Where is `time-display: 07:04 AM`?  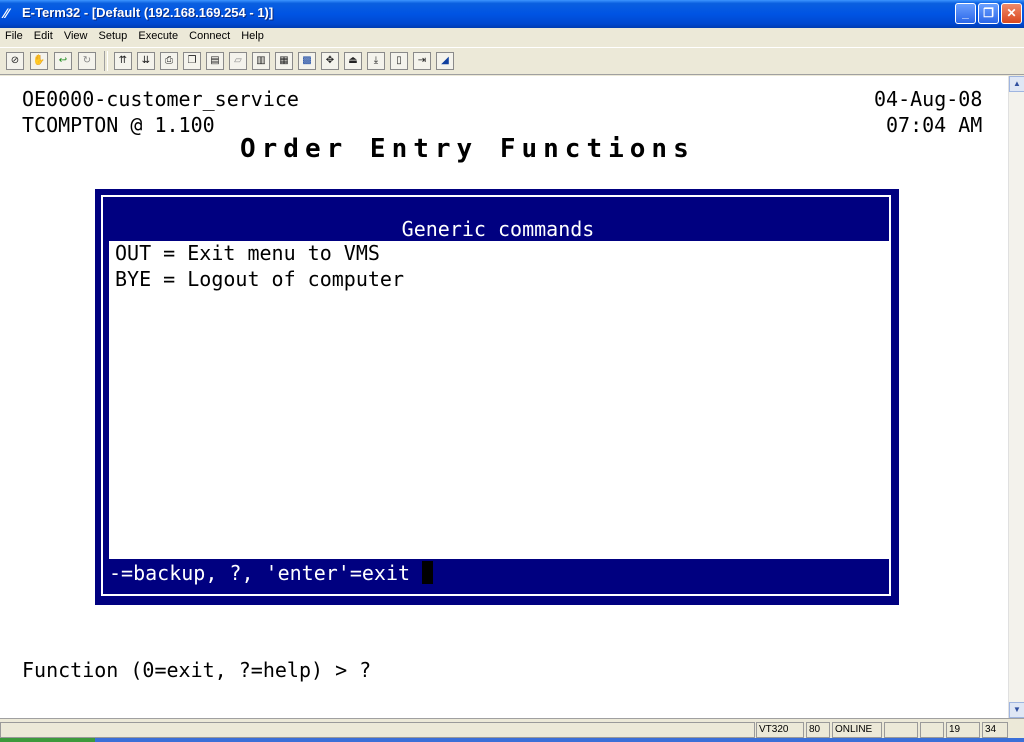
time-display: 07:04 AM is located at coordinates (934, 125).